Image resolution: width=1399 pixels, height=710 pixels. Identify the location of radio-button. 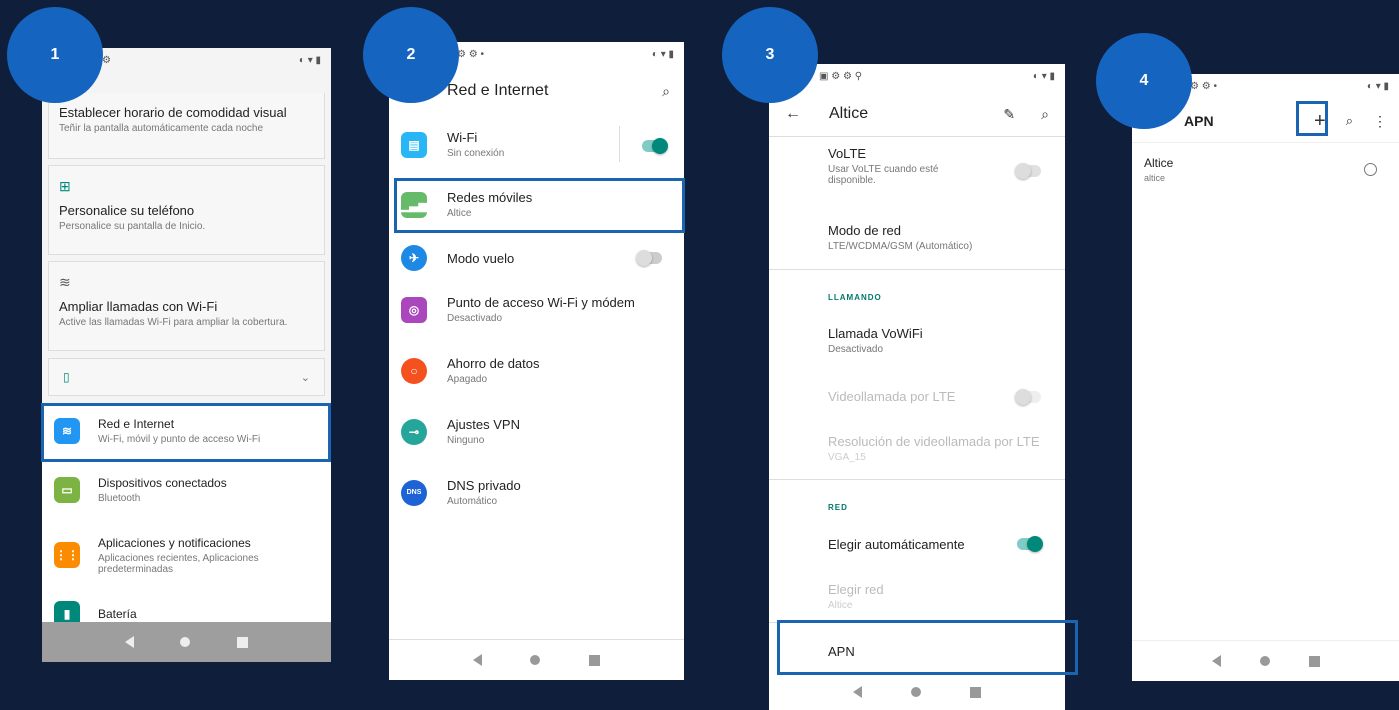
(1370, 169).